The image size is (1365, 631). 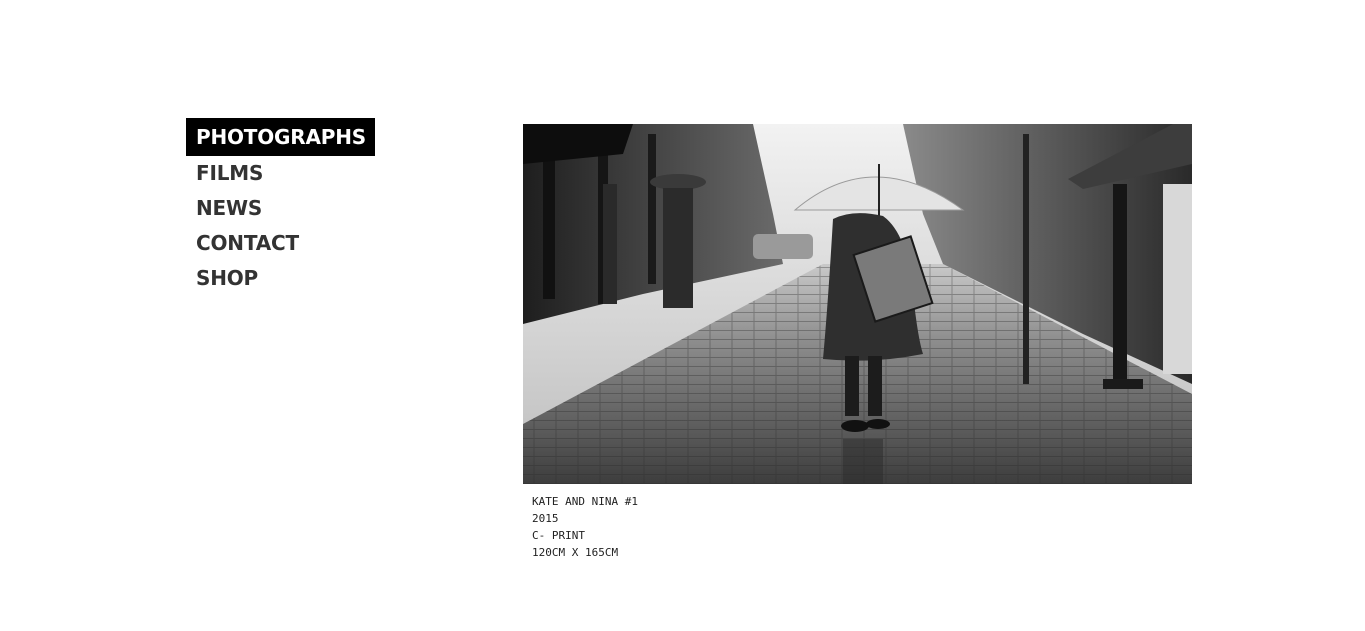 I want to click on photo-dimensions: 120CM X 165CM, so click(x=575, y=552).